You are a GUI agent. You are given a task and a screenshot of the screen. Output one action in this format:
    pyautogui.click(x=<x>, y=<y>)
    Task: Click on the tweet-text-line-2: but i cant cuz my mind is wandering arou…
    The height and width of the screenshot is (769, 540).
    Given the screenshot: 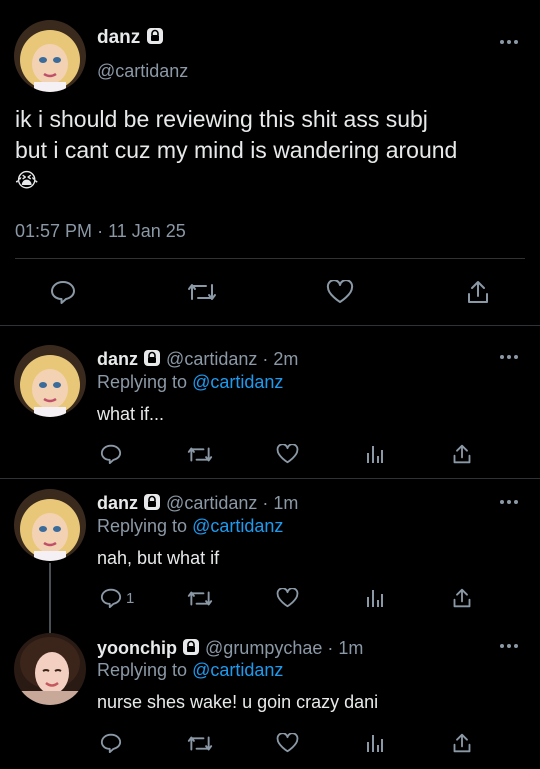 What is the action you would take?
    pyautogui.click(x=236, y=150)
    